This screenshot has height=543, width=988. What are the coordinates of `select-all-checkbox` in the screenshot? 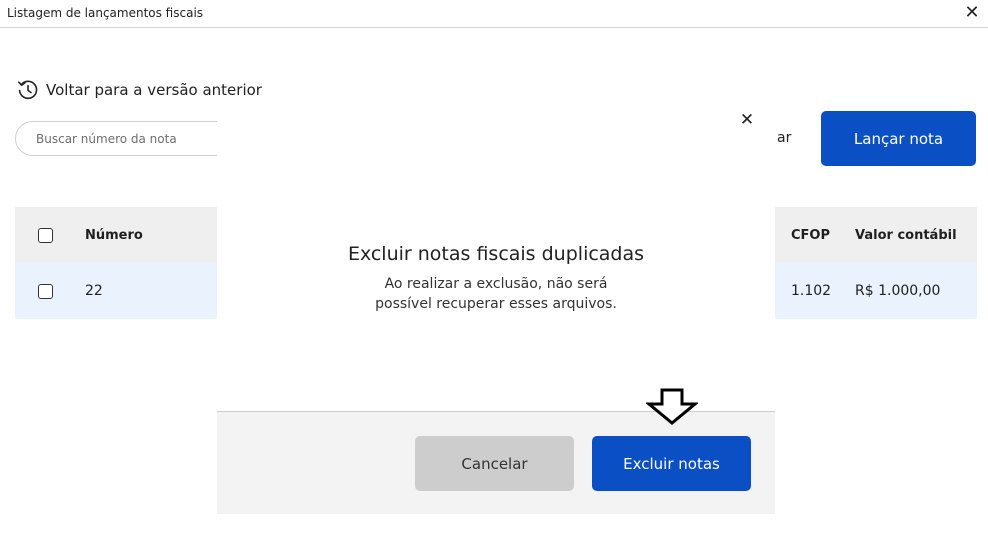 It's located at (45, 235).